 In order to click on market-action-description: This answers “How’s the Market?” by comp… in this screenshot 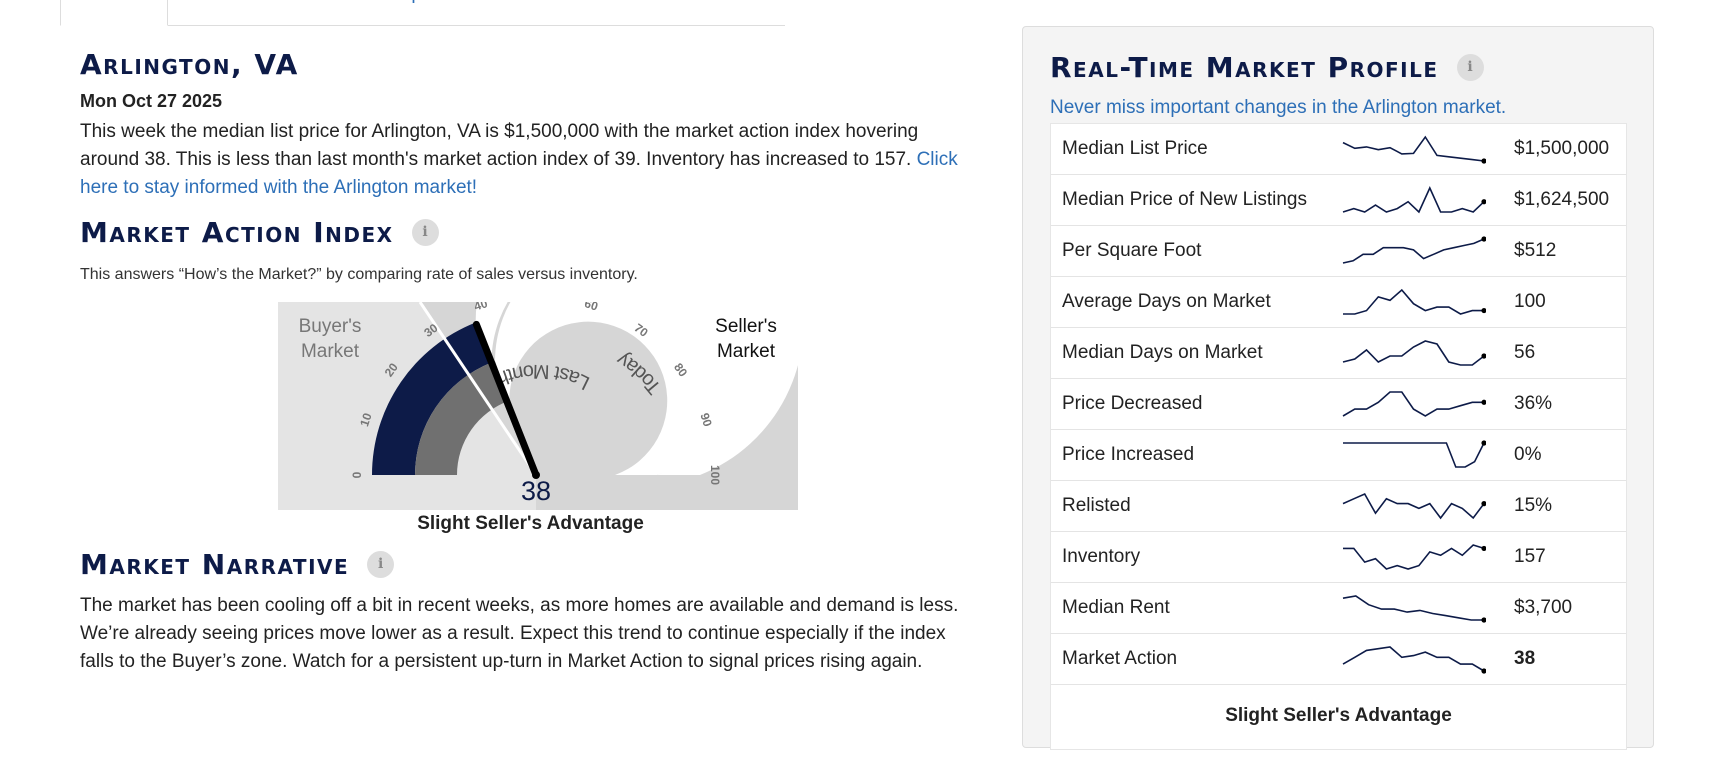, I will do `click(359, 274)`.